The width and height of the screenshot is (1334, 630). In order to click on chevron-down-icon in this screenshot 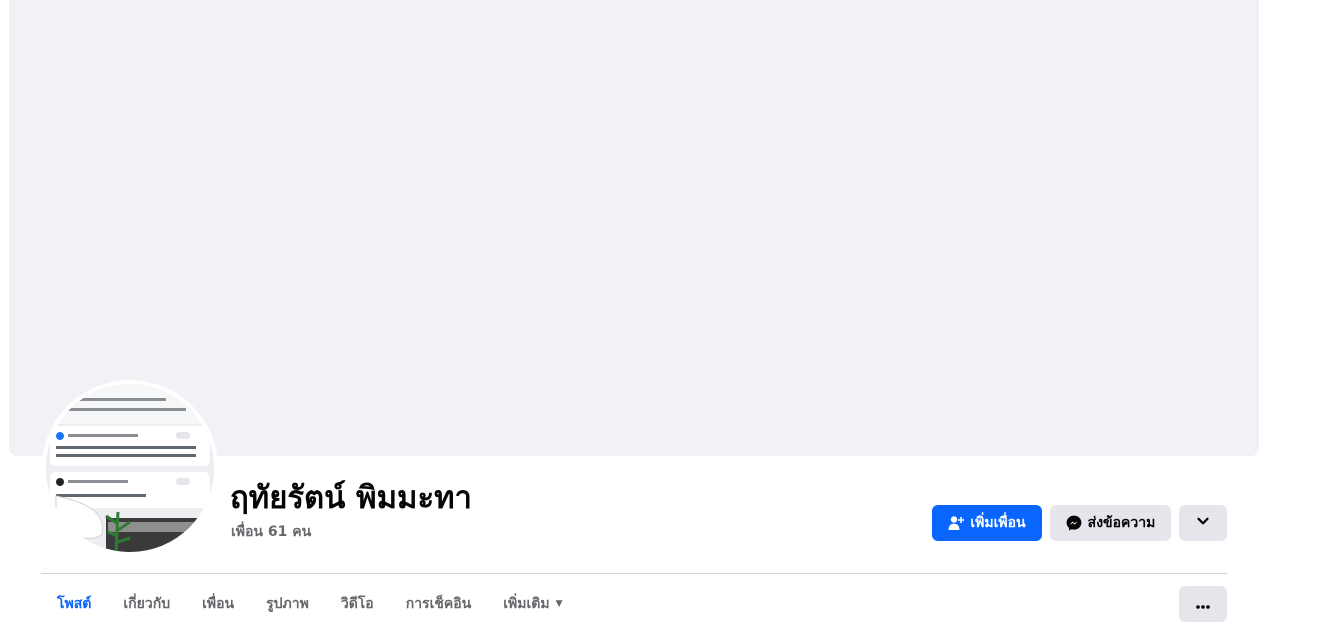, I will do `click(1203, 523)`.